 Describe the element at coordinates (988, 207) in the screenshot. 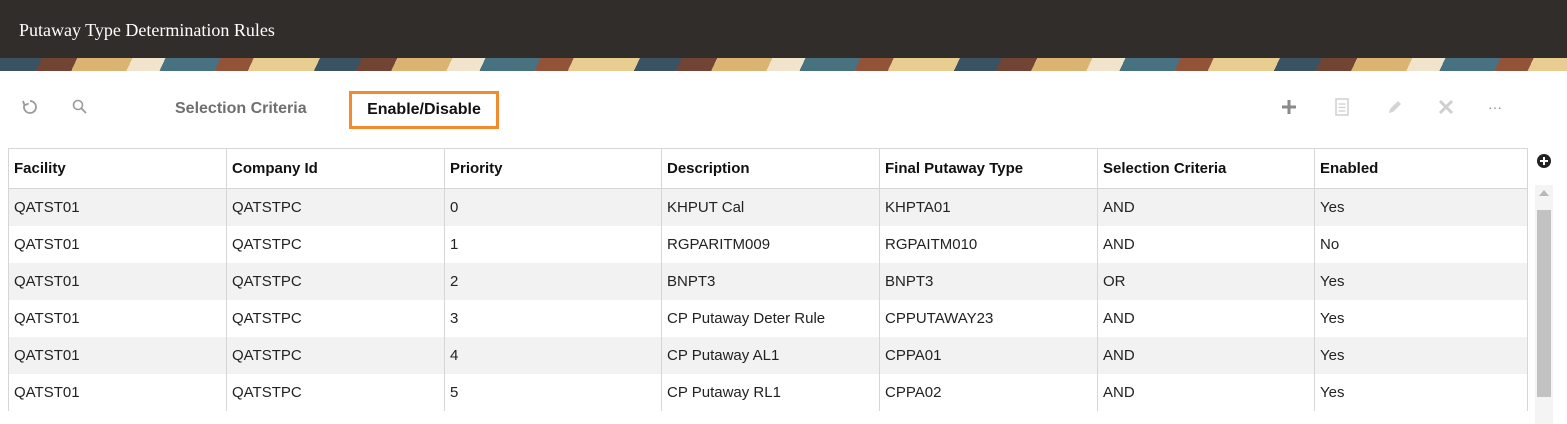

I see `cell-final-putaway-type: KHPTA01` at that location.